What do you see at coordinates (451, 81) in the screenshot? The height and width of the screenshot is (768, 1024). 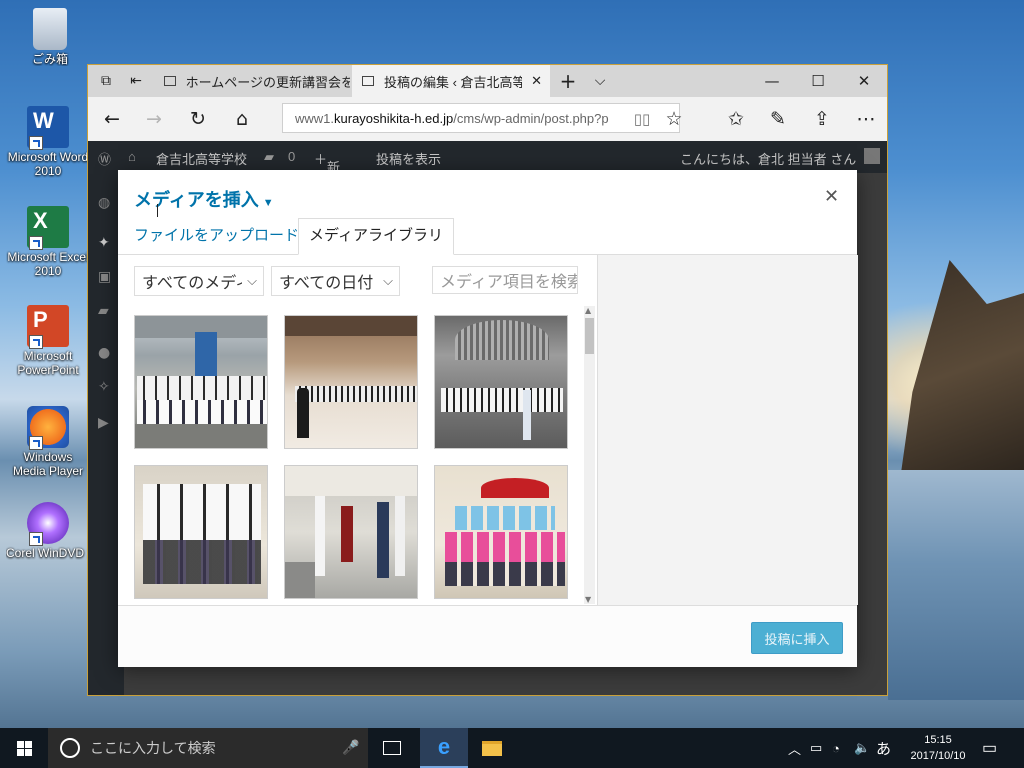 I see `tab-edit-post: 投稿の編集 ‹ 倉吉北高等 ✕` at bounding box center [451, 81].